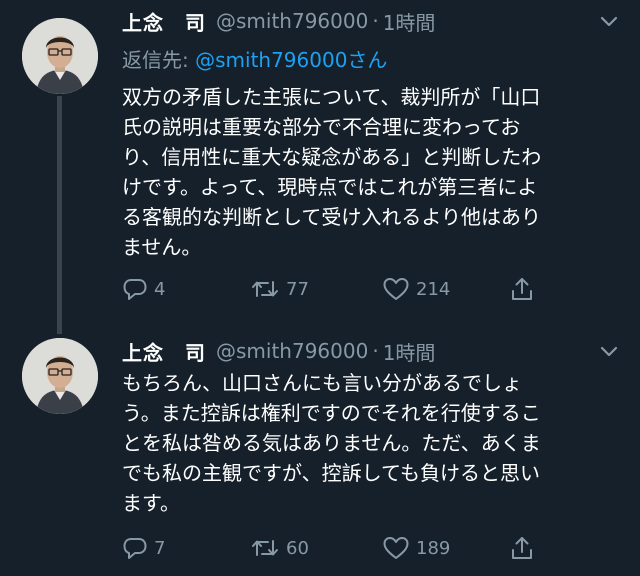 This screenshot has height=576, width=640. What do you see at coordinates (433, 548) in the screenshot?
I see `like-count: 189` at bounding box center [433, 548].